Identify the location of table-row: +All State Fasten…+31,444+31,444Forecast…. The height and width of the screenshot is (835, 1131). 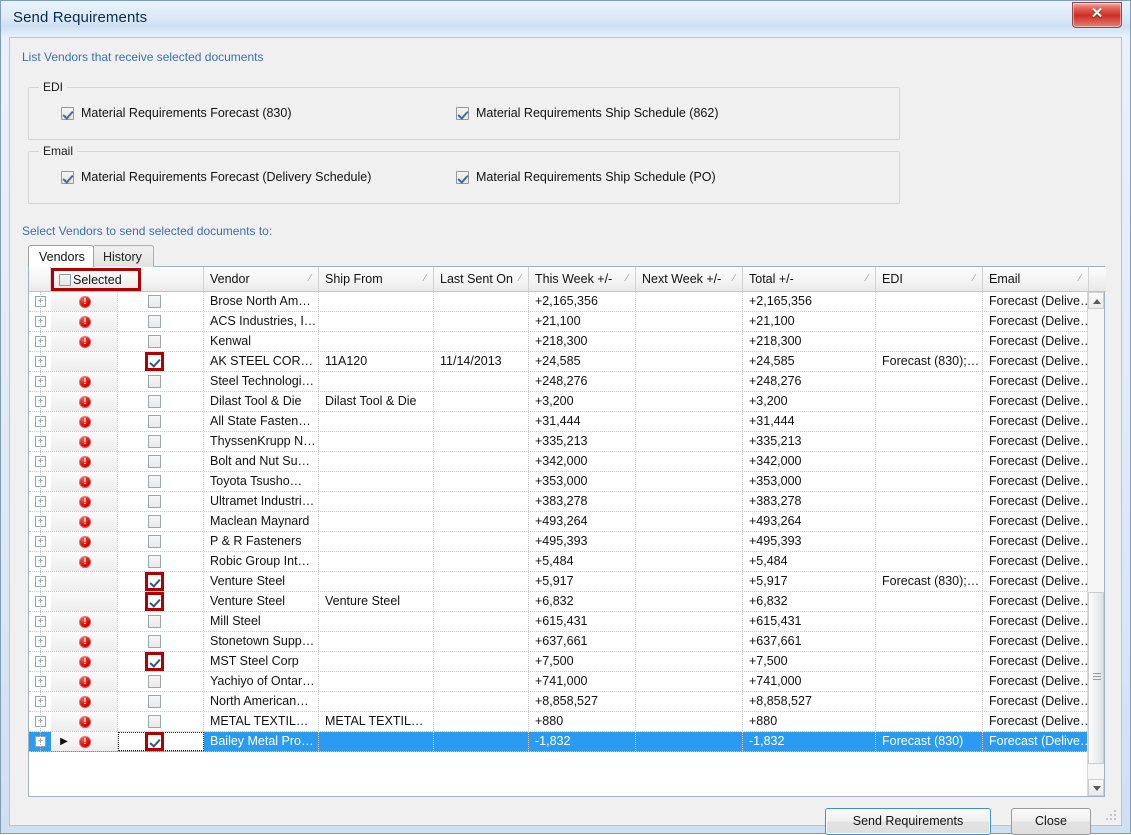
(559, 422).